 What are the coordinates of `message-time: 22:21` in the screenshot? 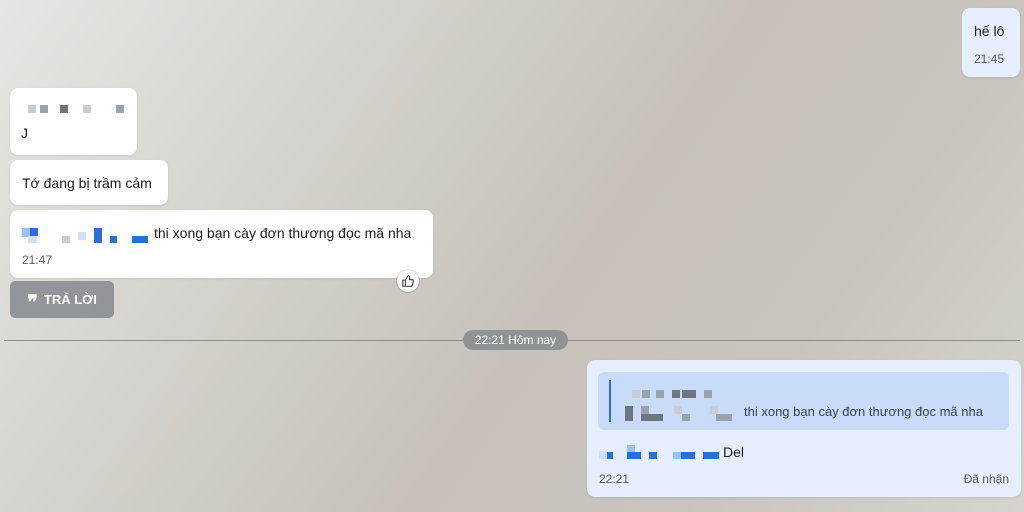 It's located at (614, 479).